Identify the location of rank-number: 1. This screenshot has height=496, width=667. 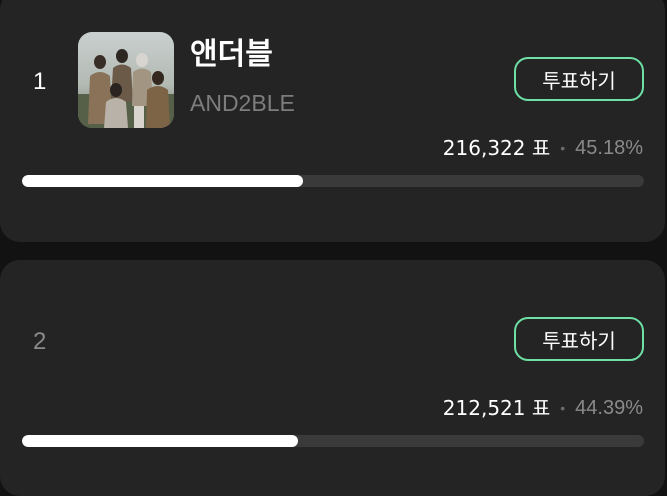
(40, 81).